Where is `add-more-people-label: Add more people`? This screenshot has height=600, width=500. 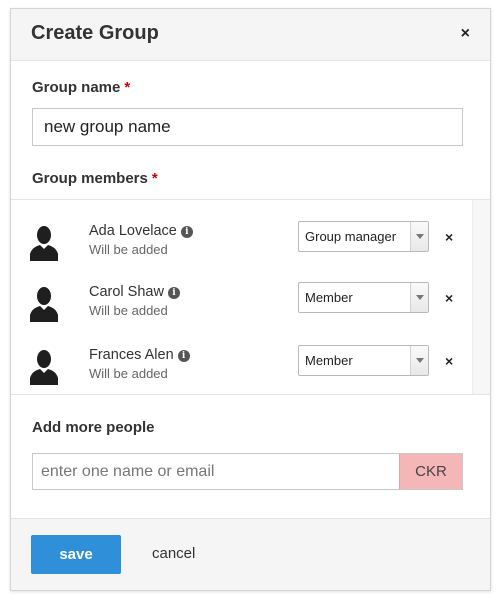 add-more-people-label: Add more people is located at coordinates (93, 427).